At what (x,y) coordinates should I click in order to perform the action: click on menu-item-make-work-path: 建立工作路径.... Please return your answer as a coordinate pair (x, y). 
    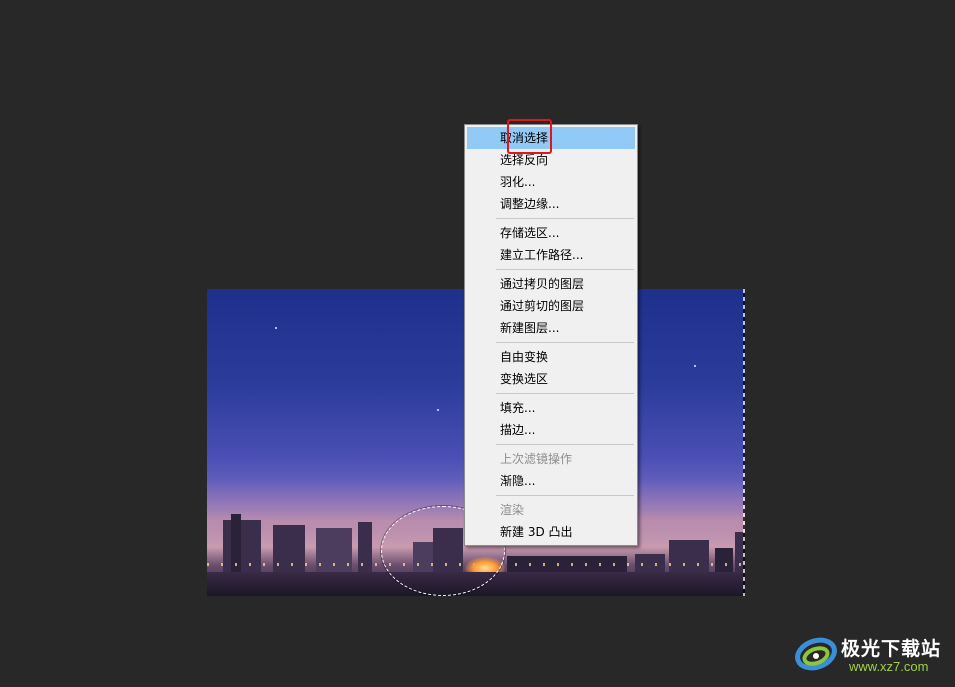
    Looking at the image, I should click on (551, 255).